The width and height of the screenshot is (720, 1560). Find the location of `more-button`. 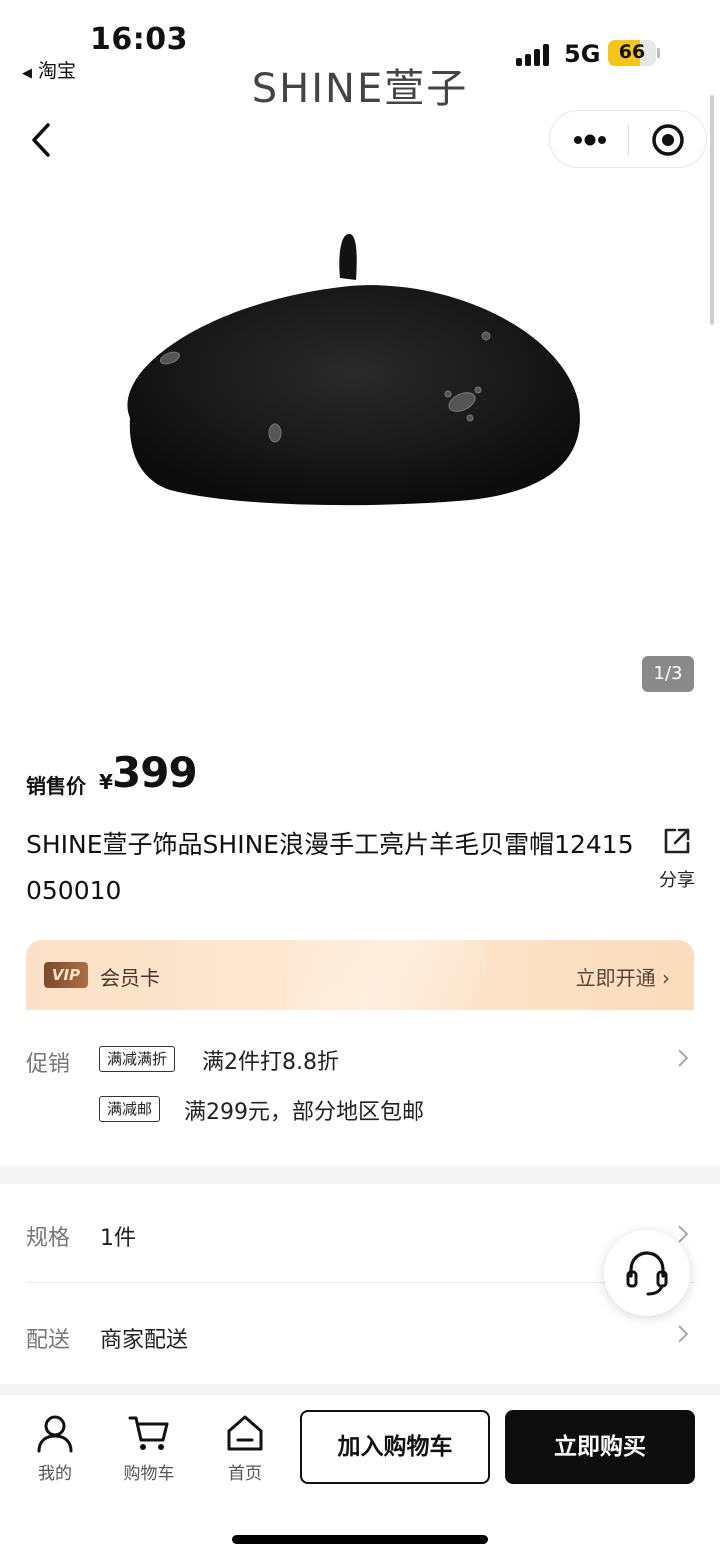

more-button is located at coordinates (590, 140).